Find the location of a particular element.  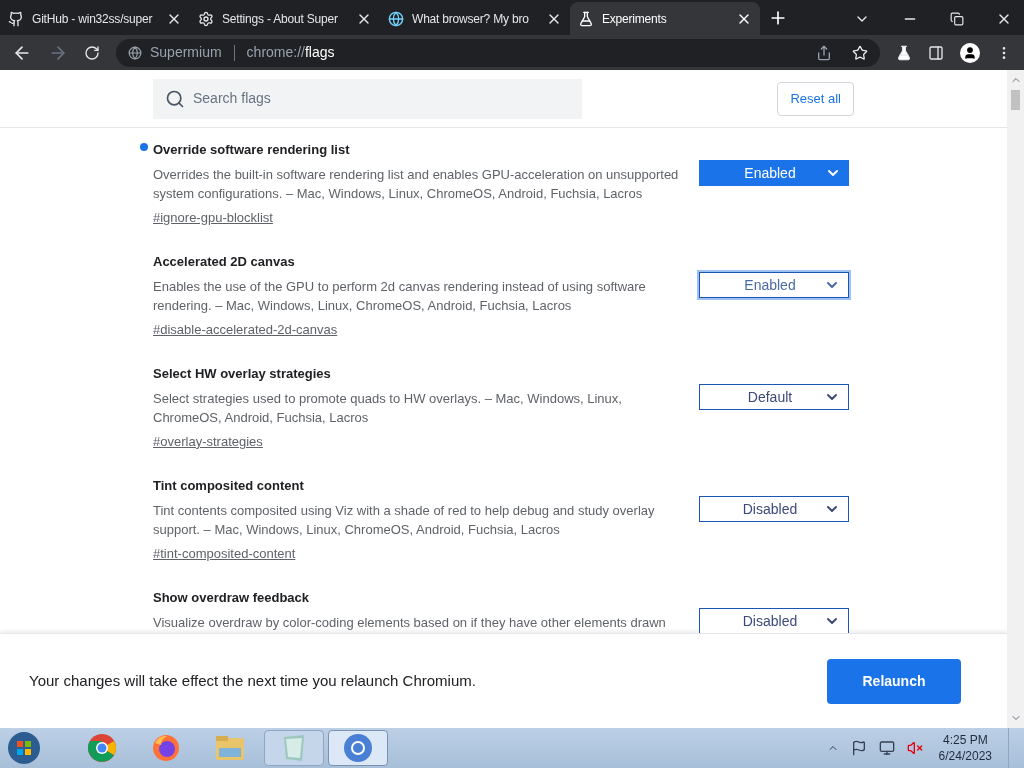

chrome-icon is located at coordinates (102, 748).